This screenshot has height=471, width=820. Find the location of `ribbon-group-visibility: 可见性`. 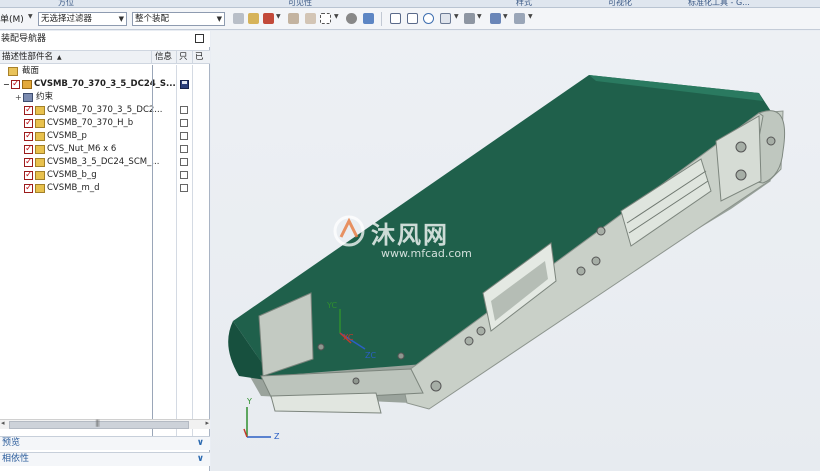

ribbon-group-visibility: 可见性 is located at coordinates (300, 3).